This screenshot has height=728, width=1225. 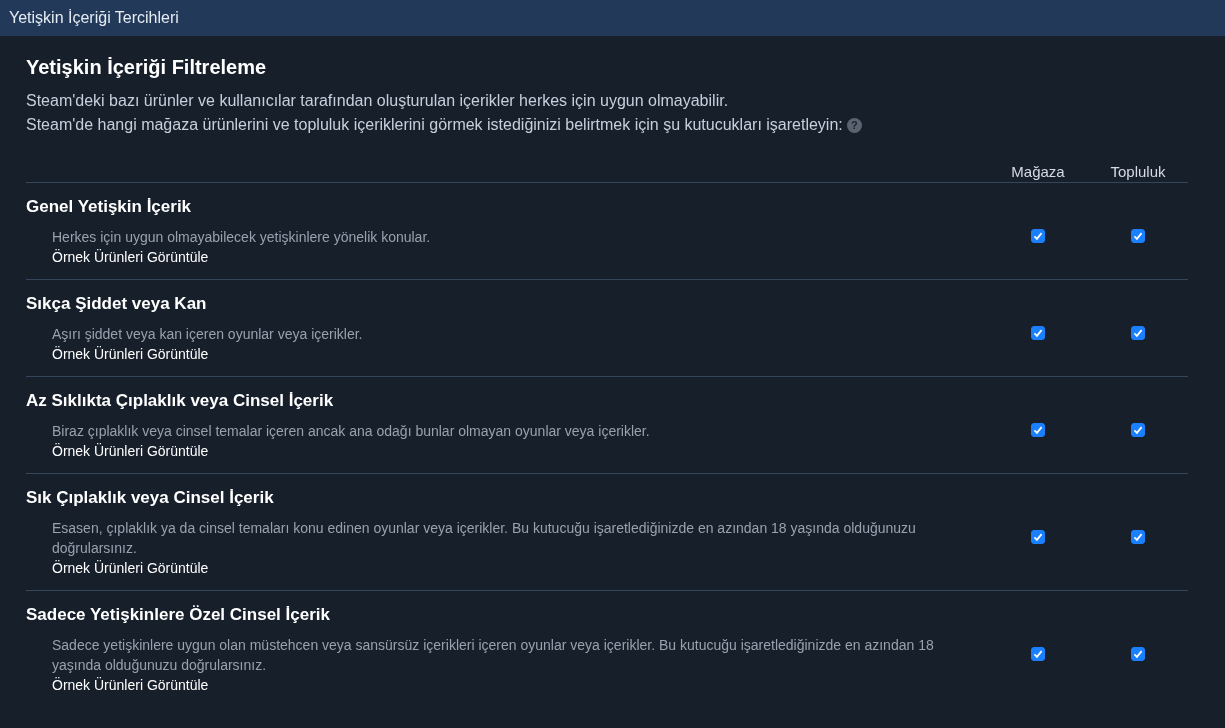 What do you see at coordinates (208, 334) in the screenshot?
I see `category-description: Aşırı şiddet veya kan içeren oyunlar veya içerikler.` at bounding box center [208, 334].